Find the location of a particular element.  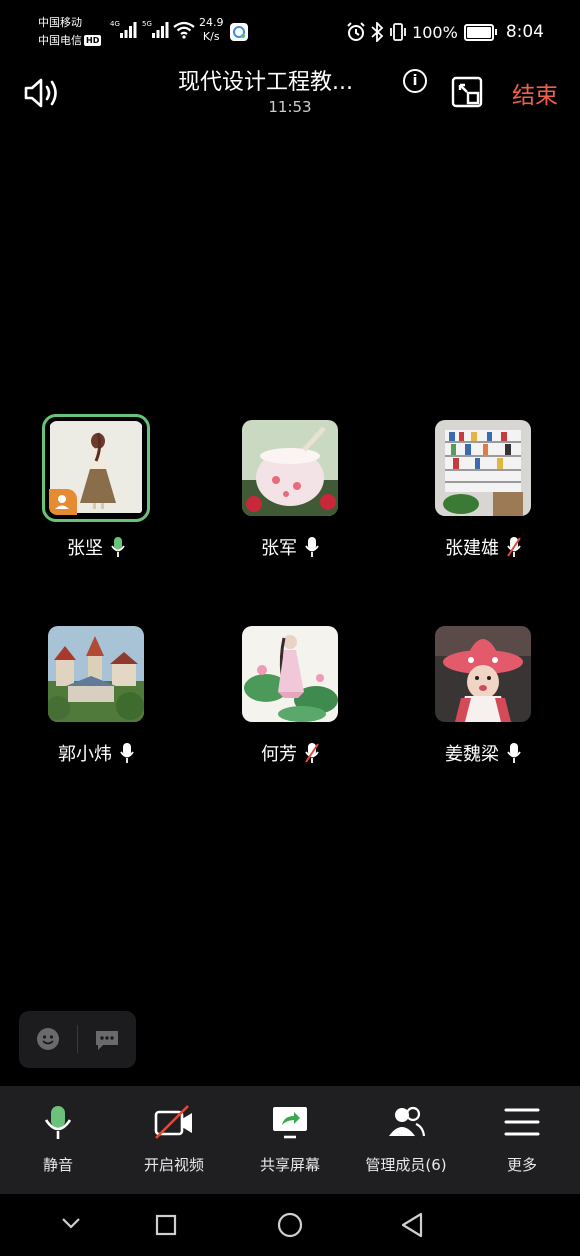

clock: 8:04 is located at coordinates (524, 32).